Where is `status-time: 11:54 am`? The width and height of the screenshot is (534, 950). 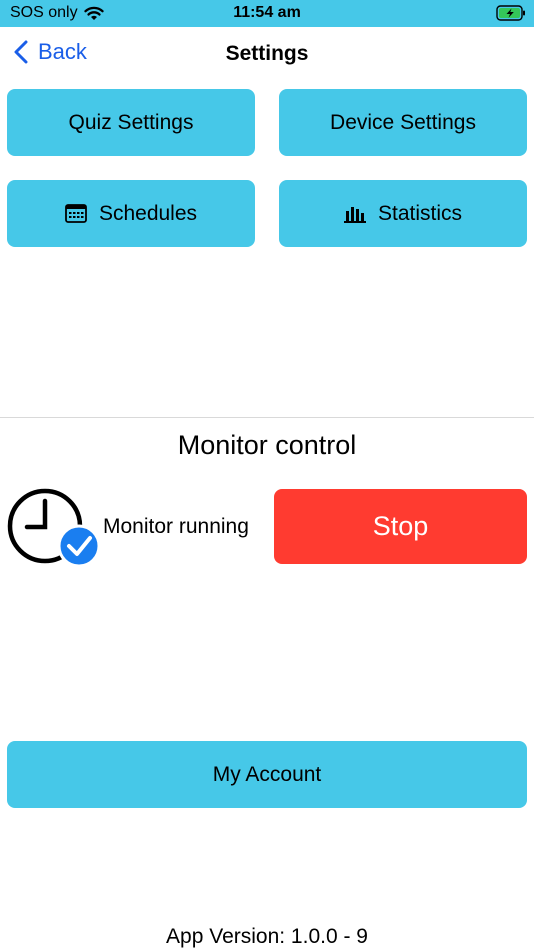 status-time: 11:54 am is located at coordinates (267, 12).